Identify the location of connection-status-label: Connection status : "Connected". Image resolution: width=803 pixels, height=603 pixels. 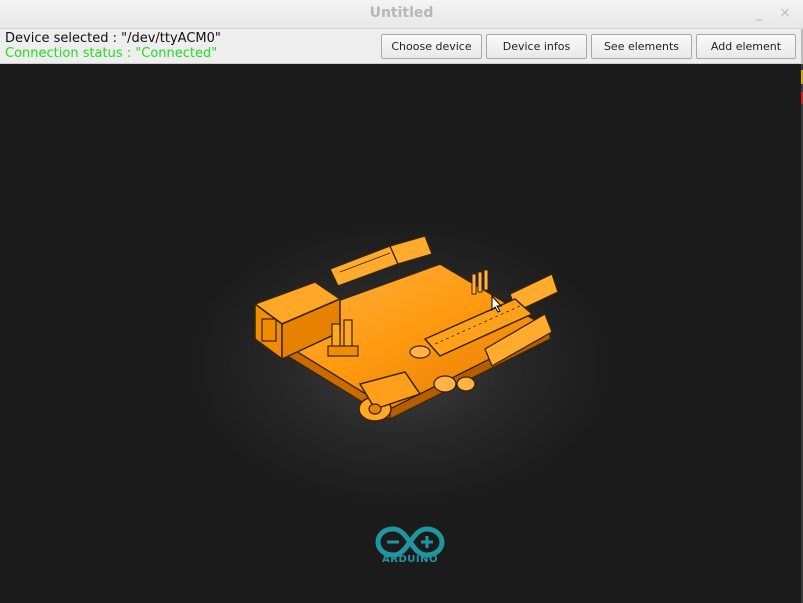
(111, 53).